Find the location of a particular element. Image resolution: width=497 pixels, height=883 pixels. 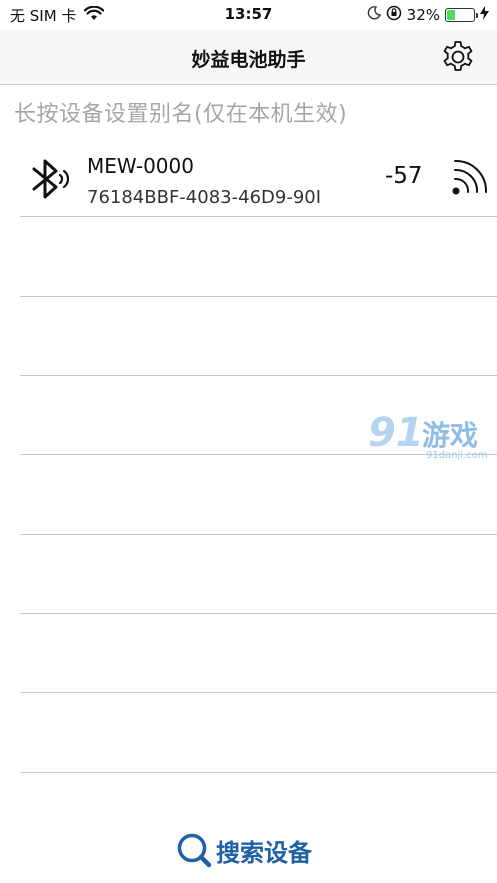

page-title: 妙益电池助手 is located at coordinates (248, 60).